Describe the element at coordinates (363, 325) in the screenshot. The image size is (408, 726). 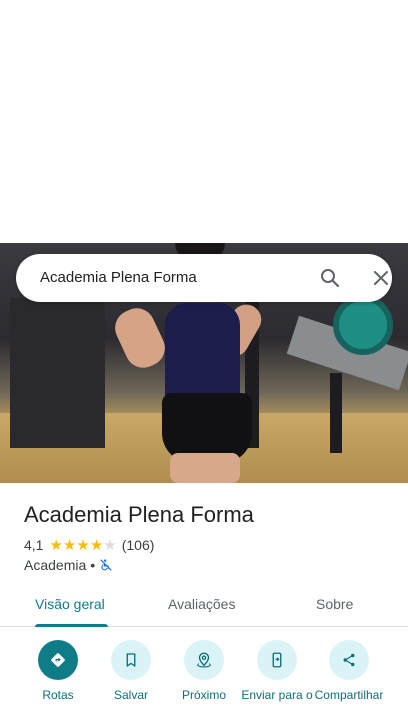
I see `photo-weight-plate` at that location.